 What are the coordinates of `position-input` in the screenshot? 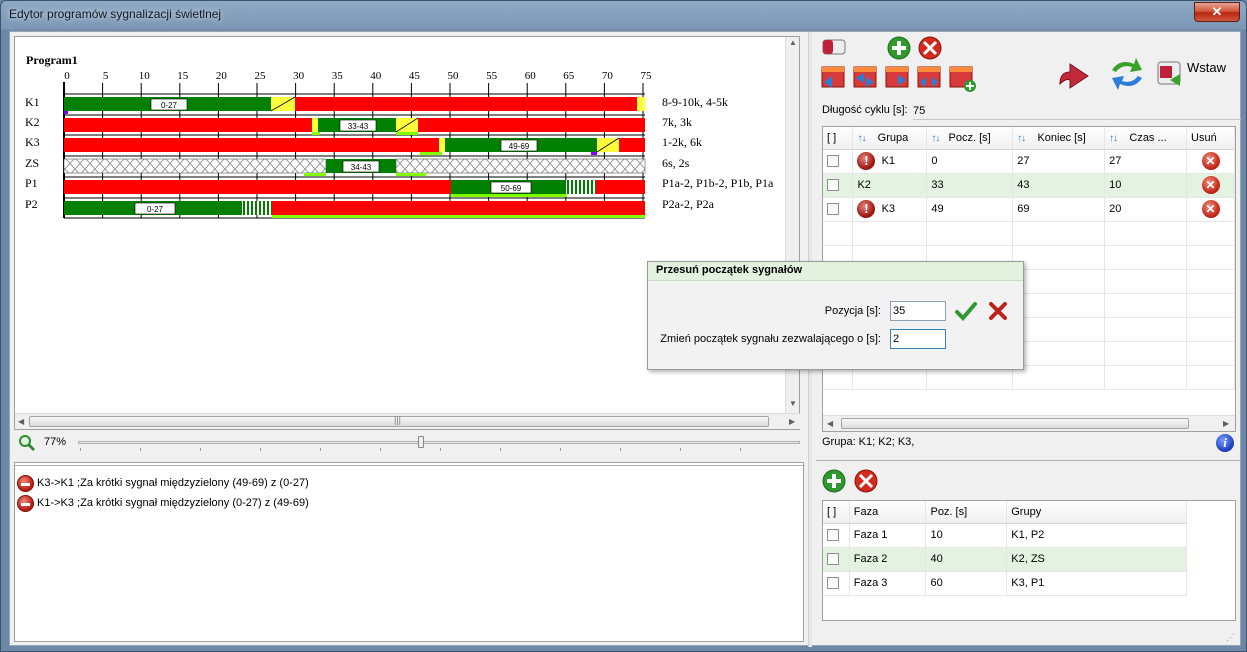 It's located at (918, 311).